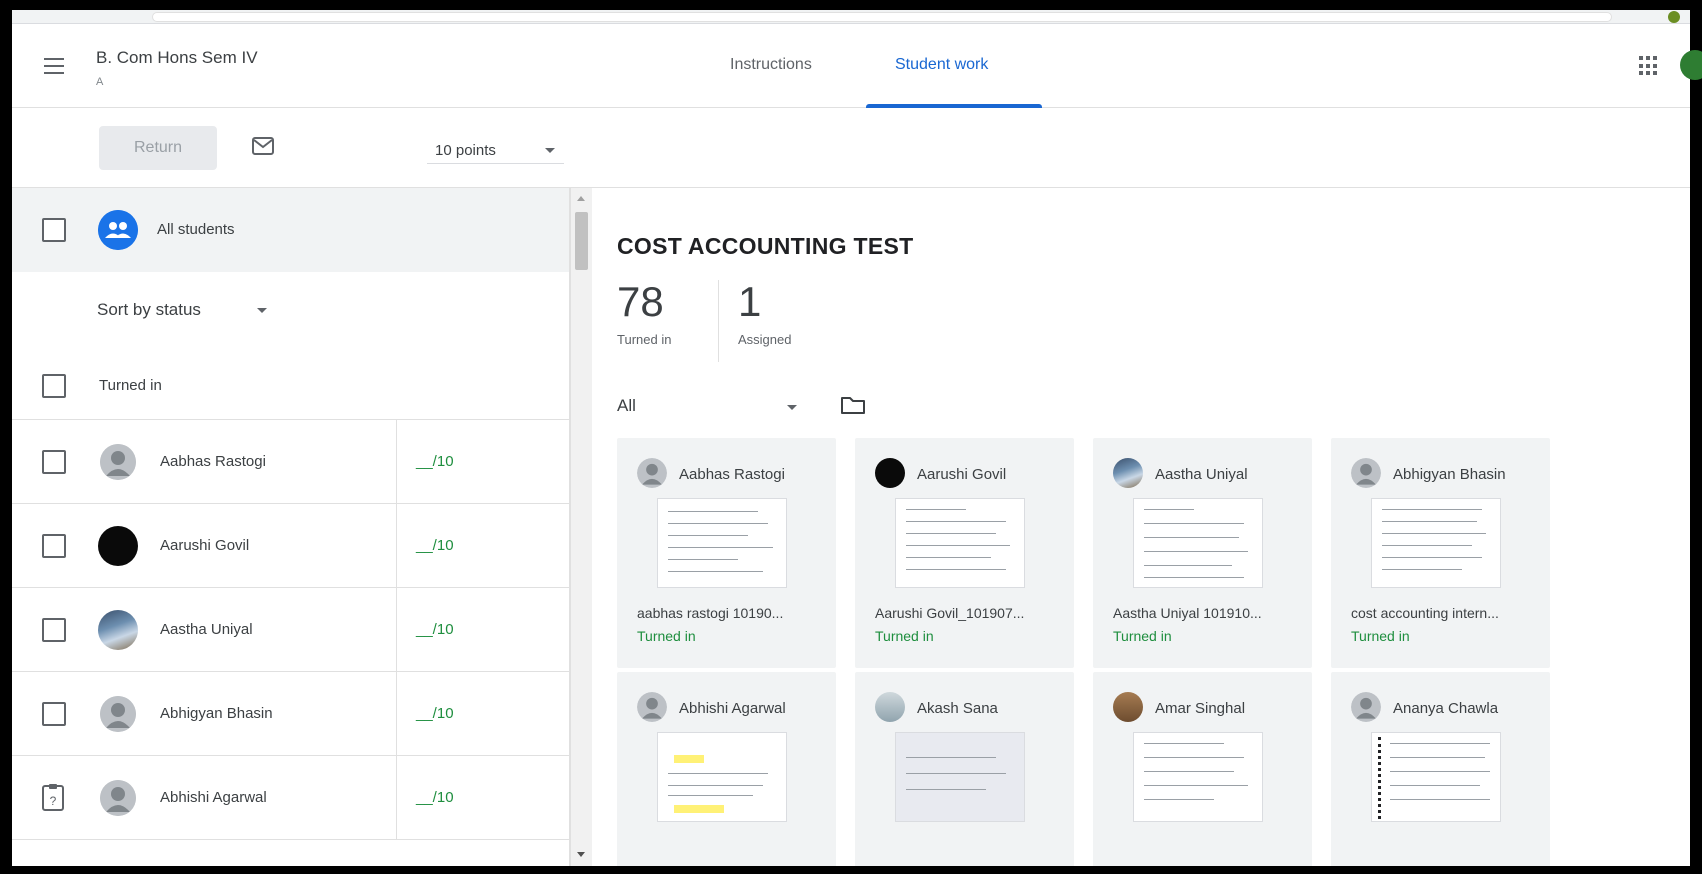  I want to click on tab-instructions: Instructions, so click(771, 65).